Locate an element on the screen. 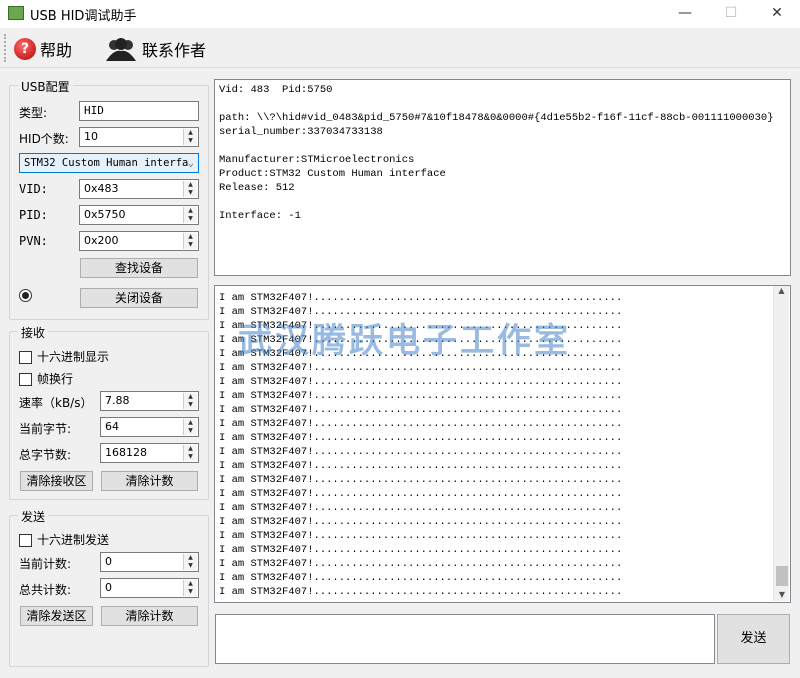  total-count-value: 0 is located at coordinates (108, 587).